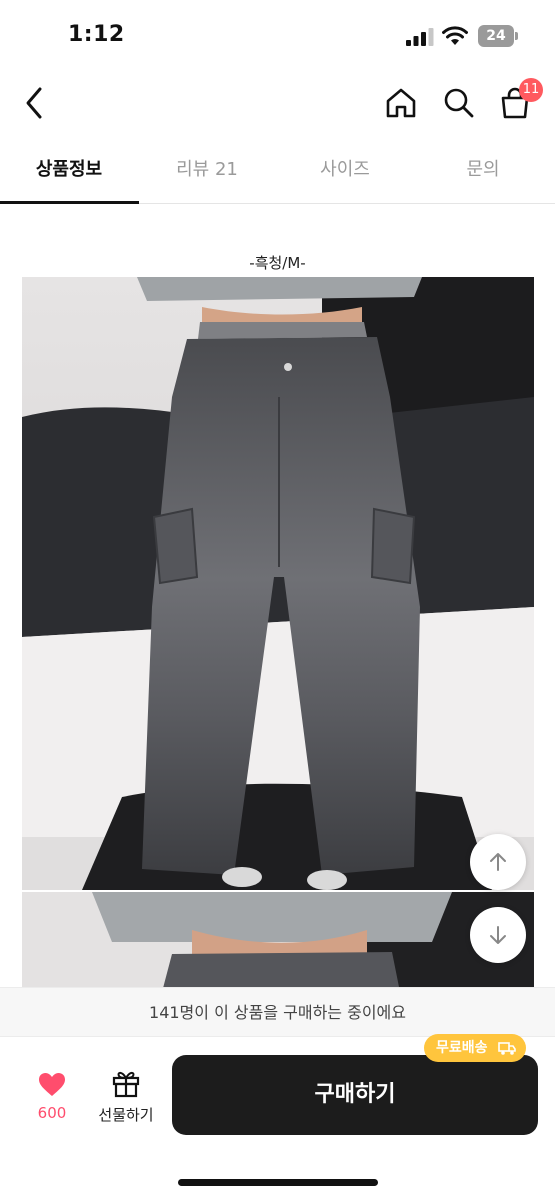 The height and width of the screenshot is (1200, 555). Describe the element at coordinates (52, 1101) in the screenshot. I see `like-button: 600` at that location.